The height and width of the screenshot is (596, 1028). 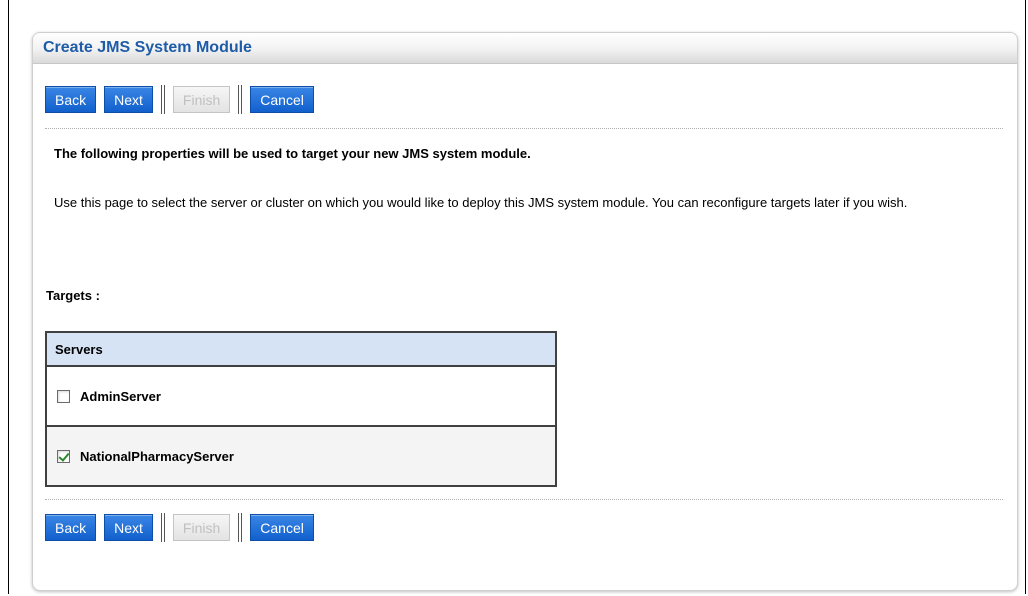 I want to click on server-row-nationalpharmacyserver: NationalPharmacyServer, so click(x=301, y=455).